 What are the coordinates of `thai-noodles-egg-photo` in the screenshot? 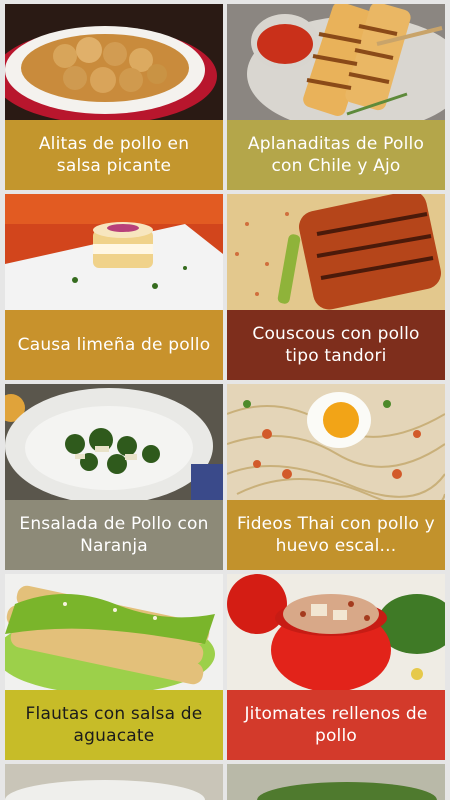 It's located at (336, 442).